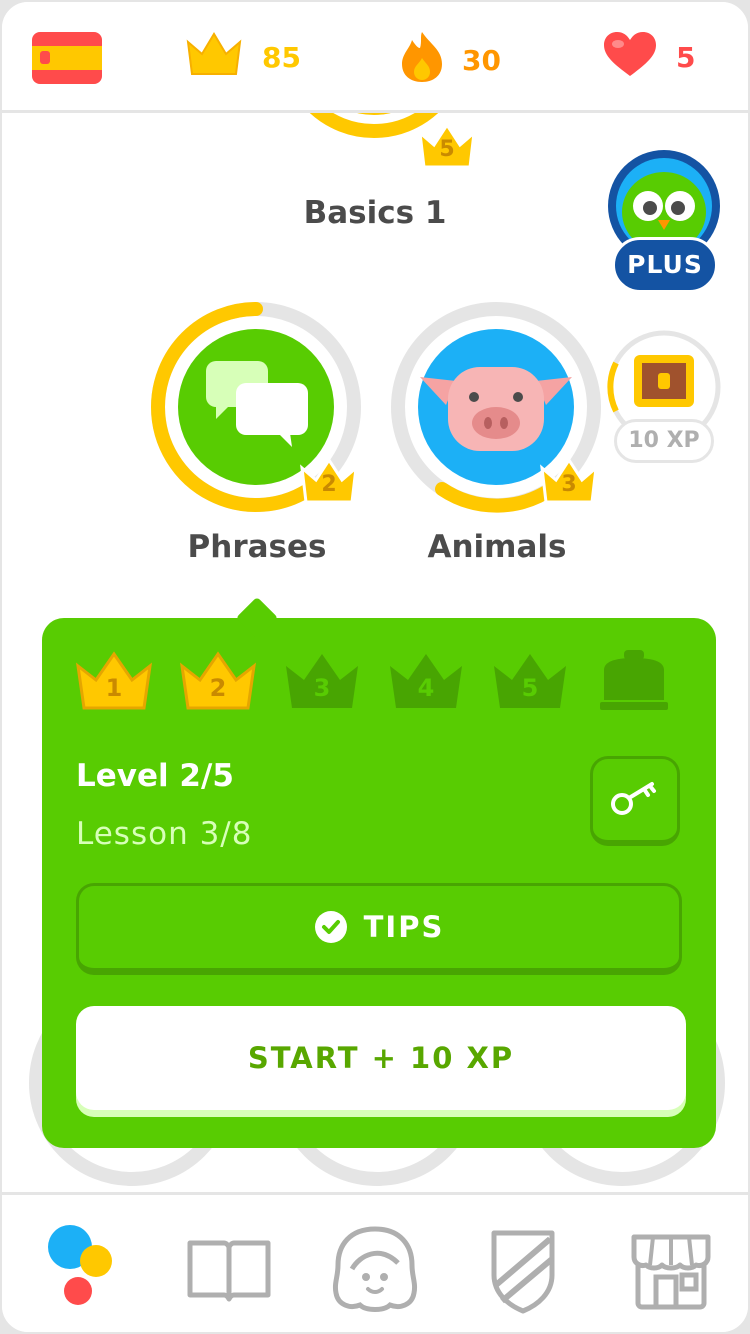 The height and width of the screenshot is (1334, 750). What do you see at coordinates (67, 58) in the screenshot?
I see `course-flag-spain` at bounding box center [67, 58].